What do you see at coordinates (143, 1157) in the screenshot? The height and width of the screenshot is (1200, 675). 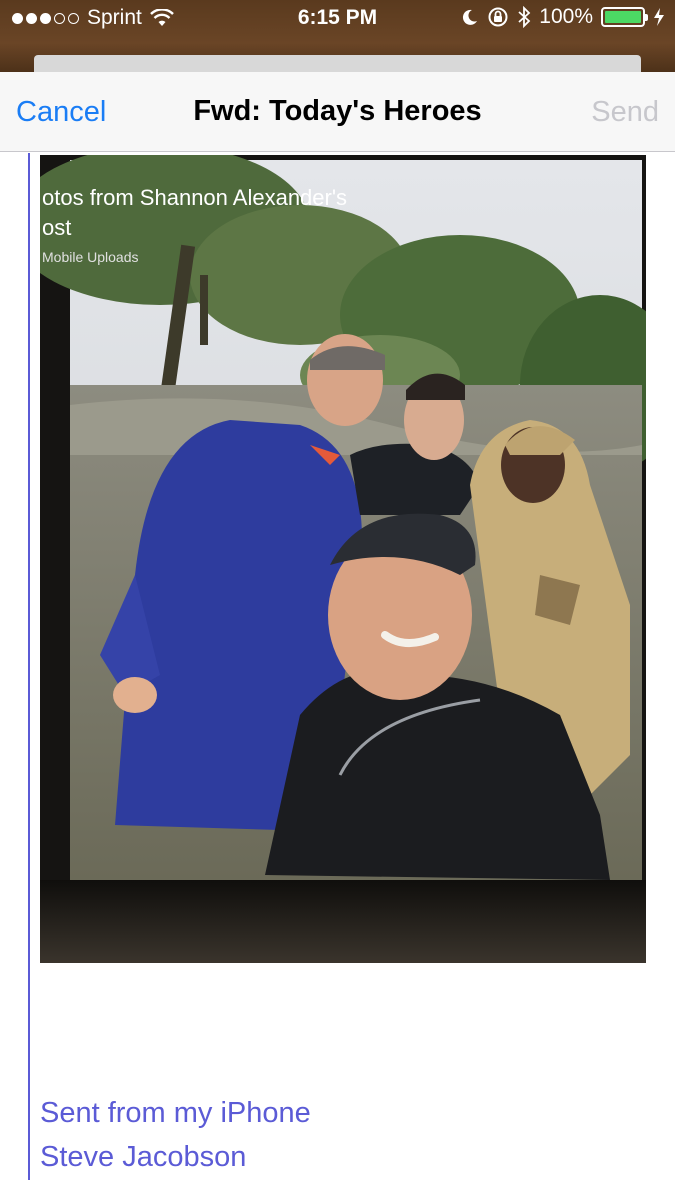 I see `signature-line-2: Steve Jacobson` at bounding box center [143, 1157].